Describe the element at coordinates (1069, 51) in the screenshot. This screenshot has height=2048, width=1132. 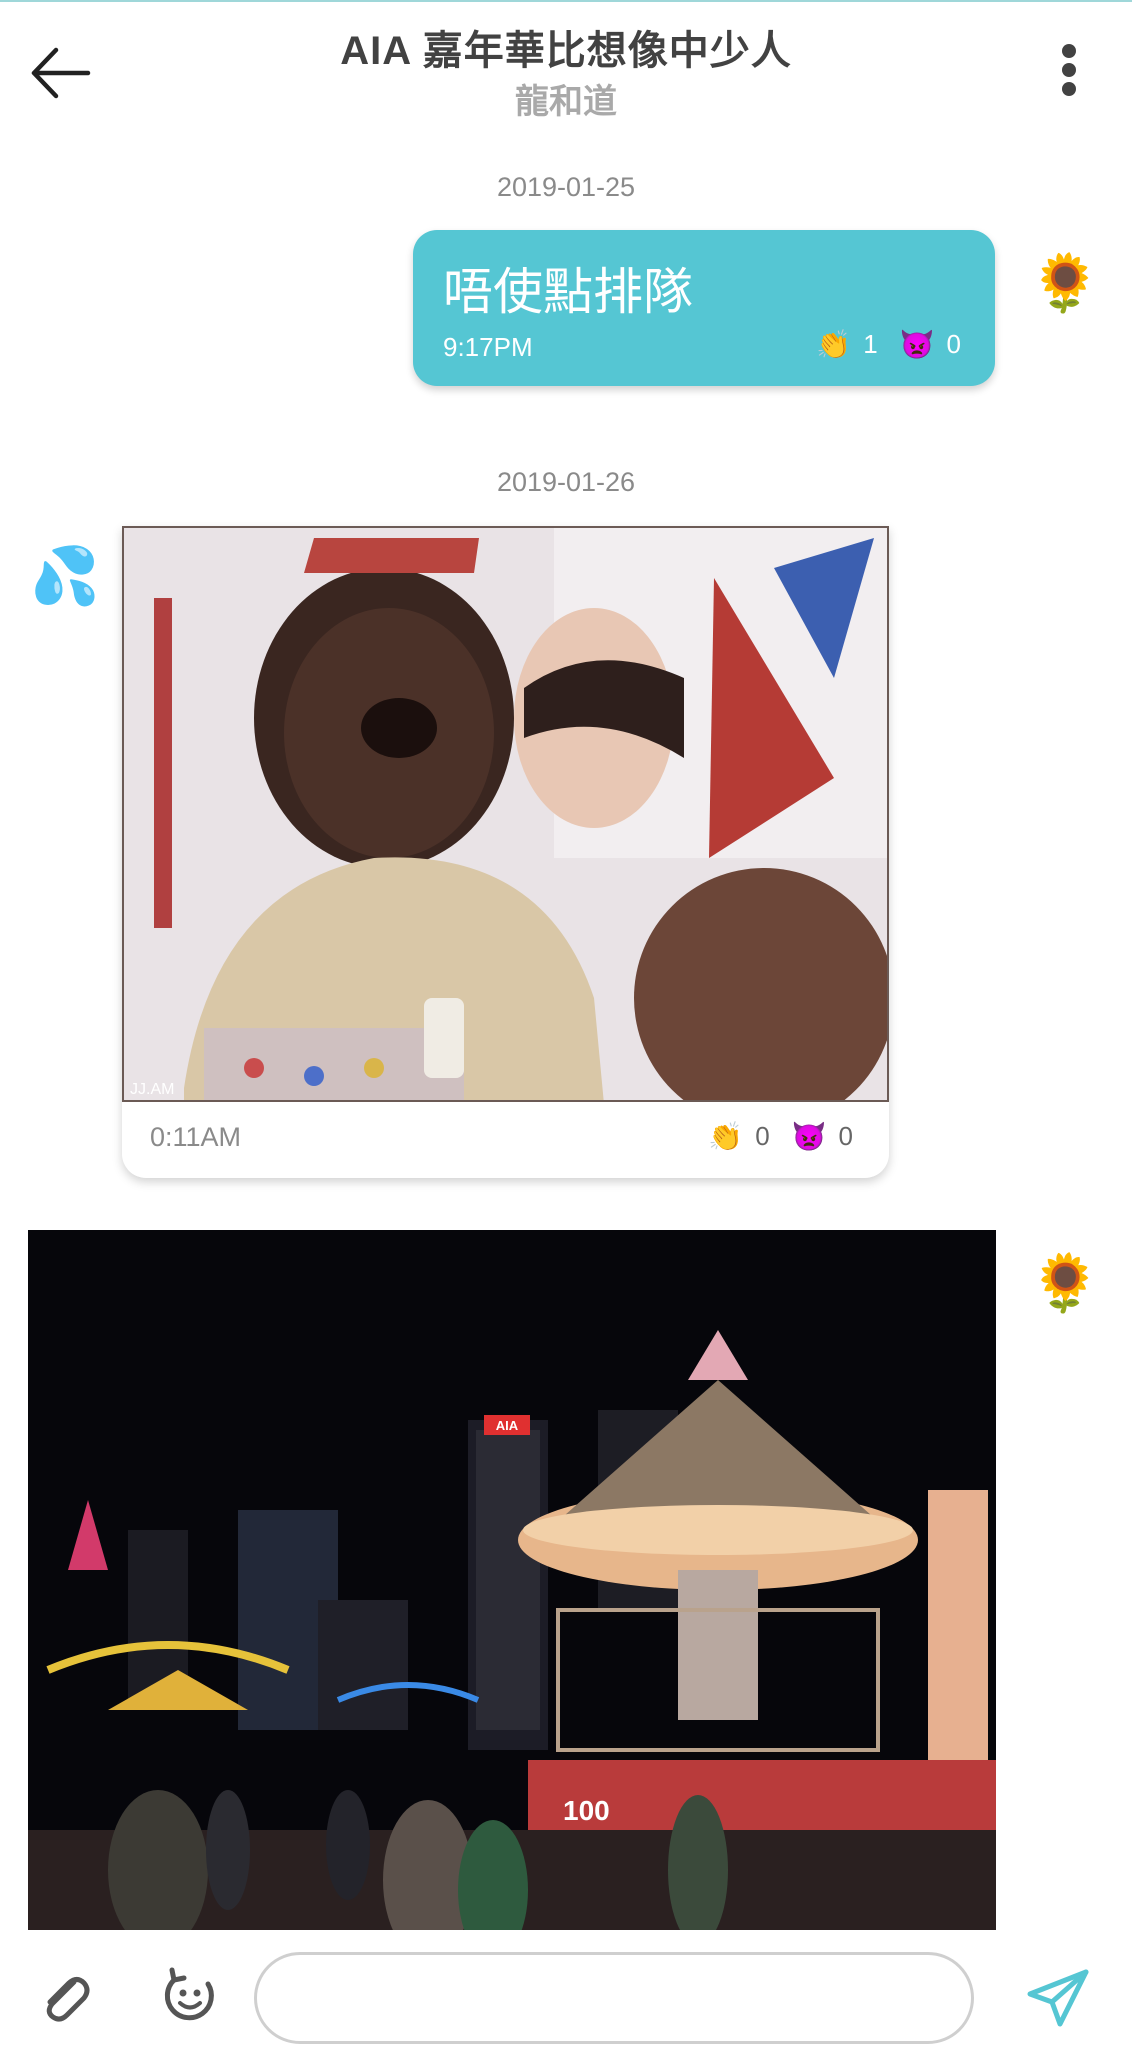
I see `more-vertical-icon` at that location.